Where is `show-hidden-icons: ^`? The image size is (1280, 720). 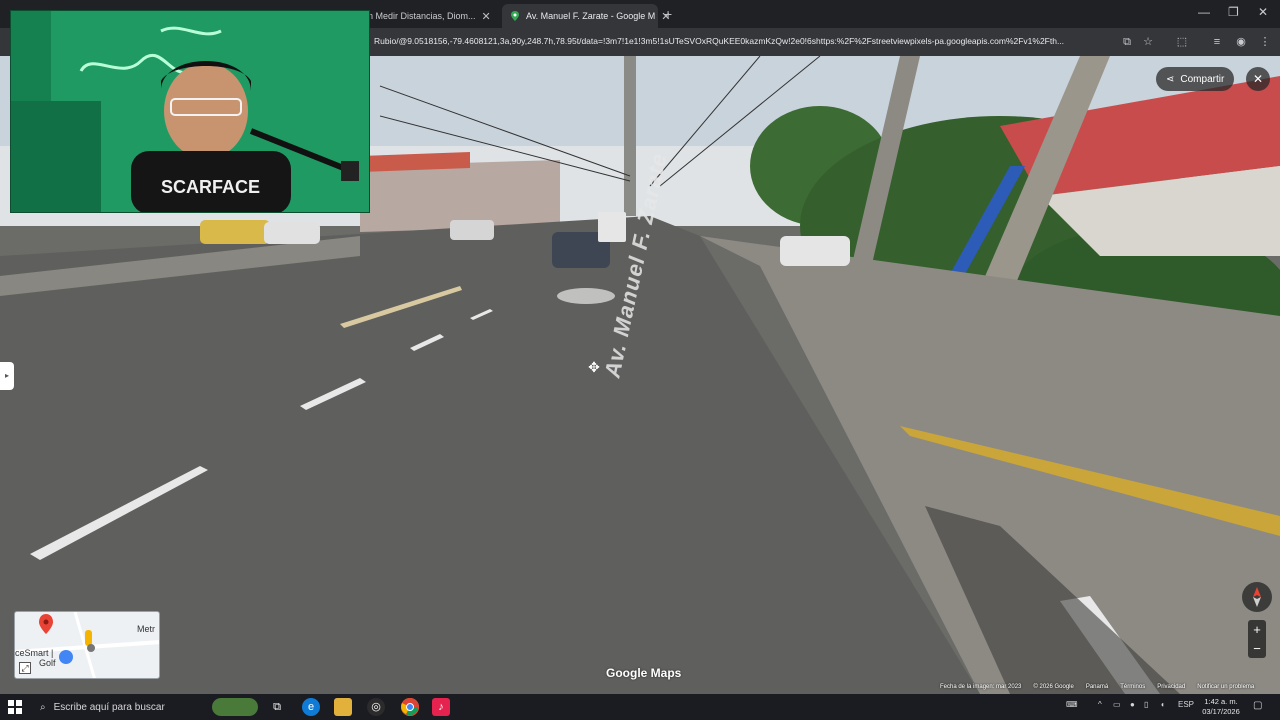 show-hidden-icons: ^ is located at coordinates (1100, 704).